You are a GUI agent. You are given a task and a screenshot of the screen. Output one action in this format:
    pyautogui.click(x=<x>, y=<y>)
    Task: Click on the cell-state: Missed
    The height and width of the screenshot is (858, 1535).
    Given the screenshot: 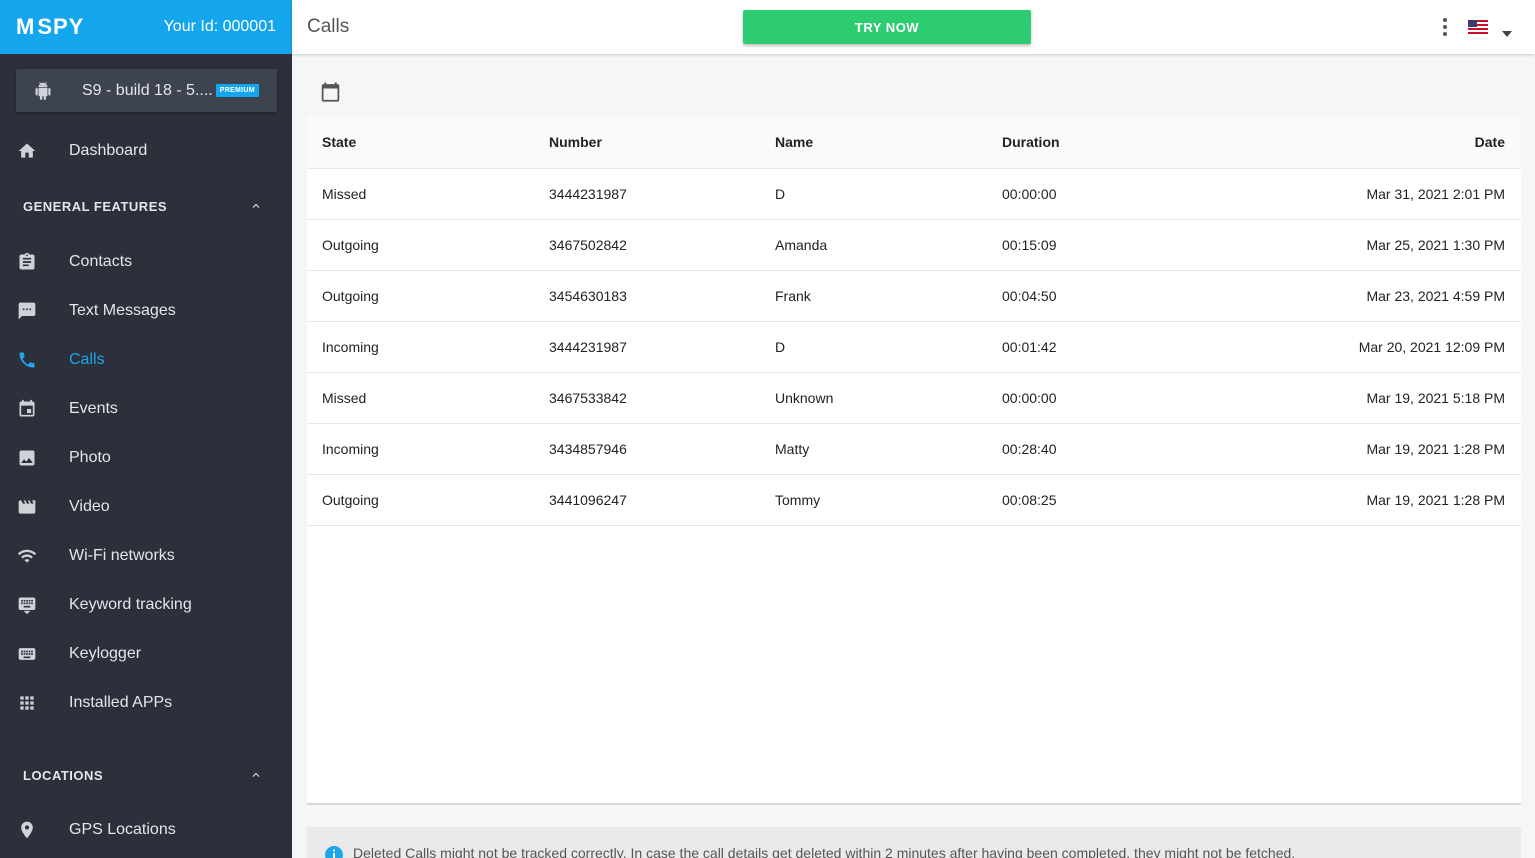 What is the action you would take?
    pyautogui.click(x=344, y=194)
    